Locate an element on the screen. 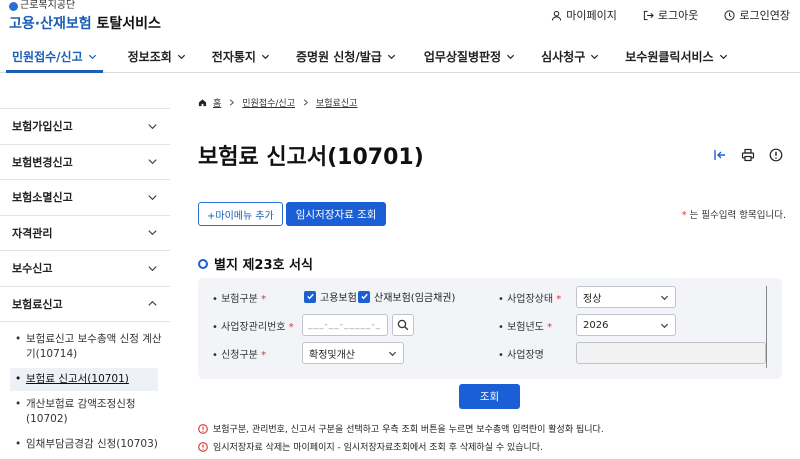 The width and height of the screenshot is (800, 459). page-tools is located at coordinates (748, 155).